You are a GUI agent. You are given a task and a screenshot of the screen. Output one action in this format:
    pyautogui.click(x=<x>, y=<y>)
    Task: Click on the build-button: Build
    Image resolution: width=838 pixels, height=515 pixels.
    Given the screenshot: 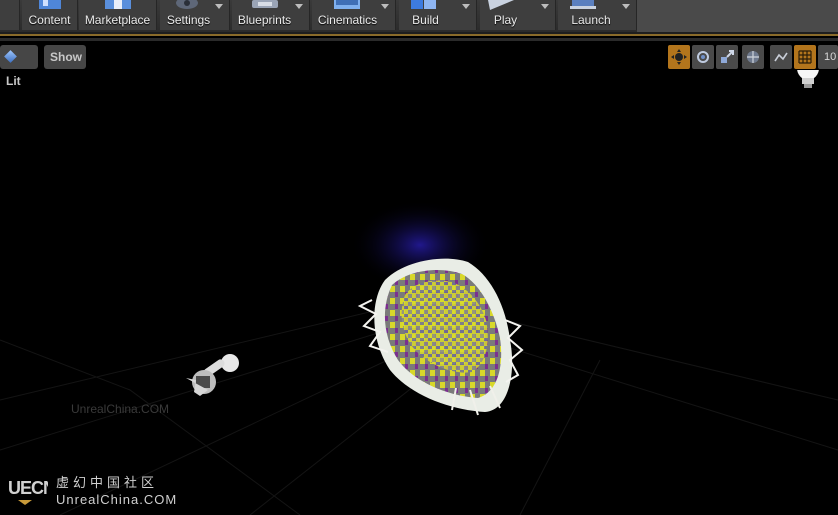 What is the action you would take?
    pyautogui.click(x=438, y=15)
    